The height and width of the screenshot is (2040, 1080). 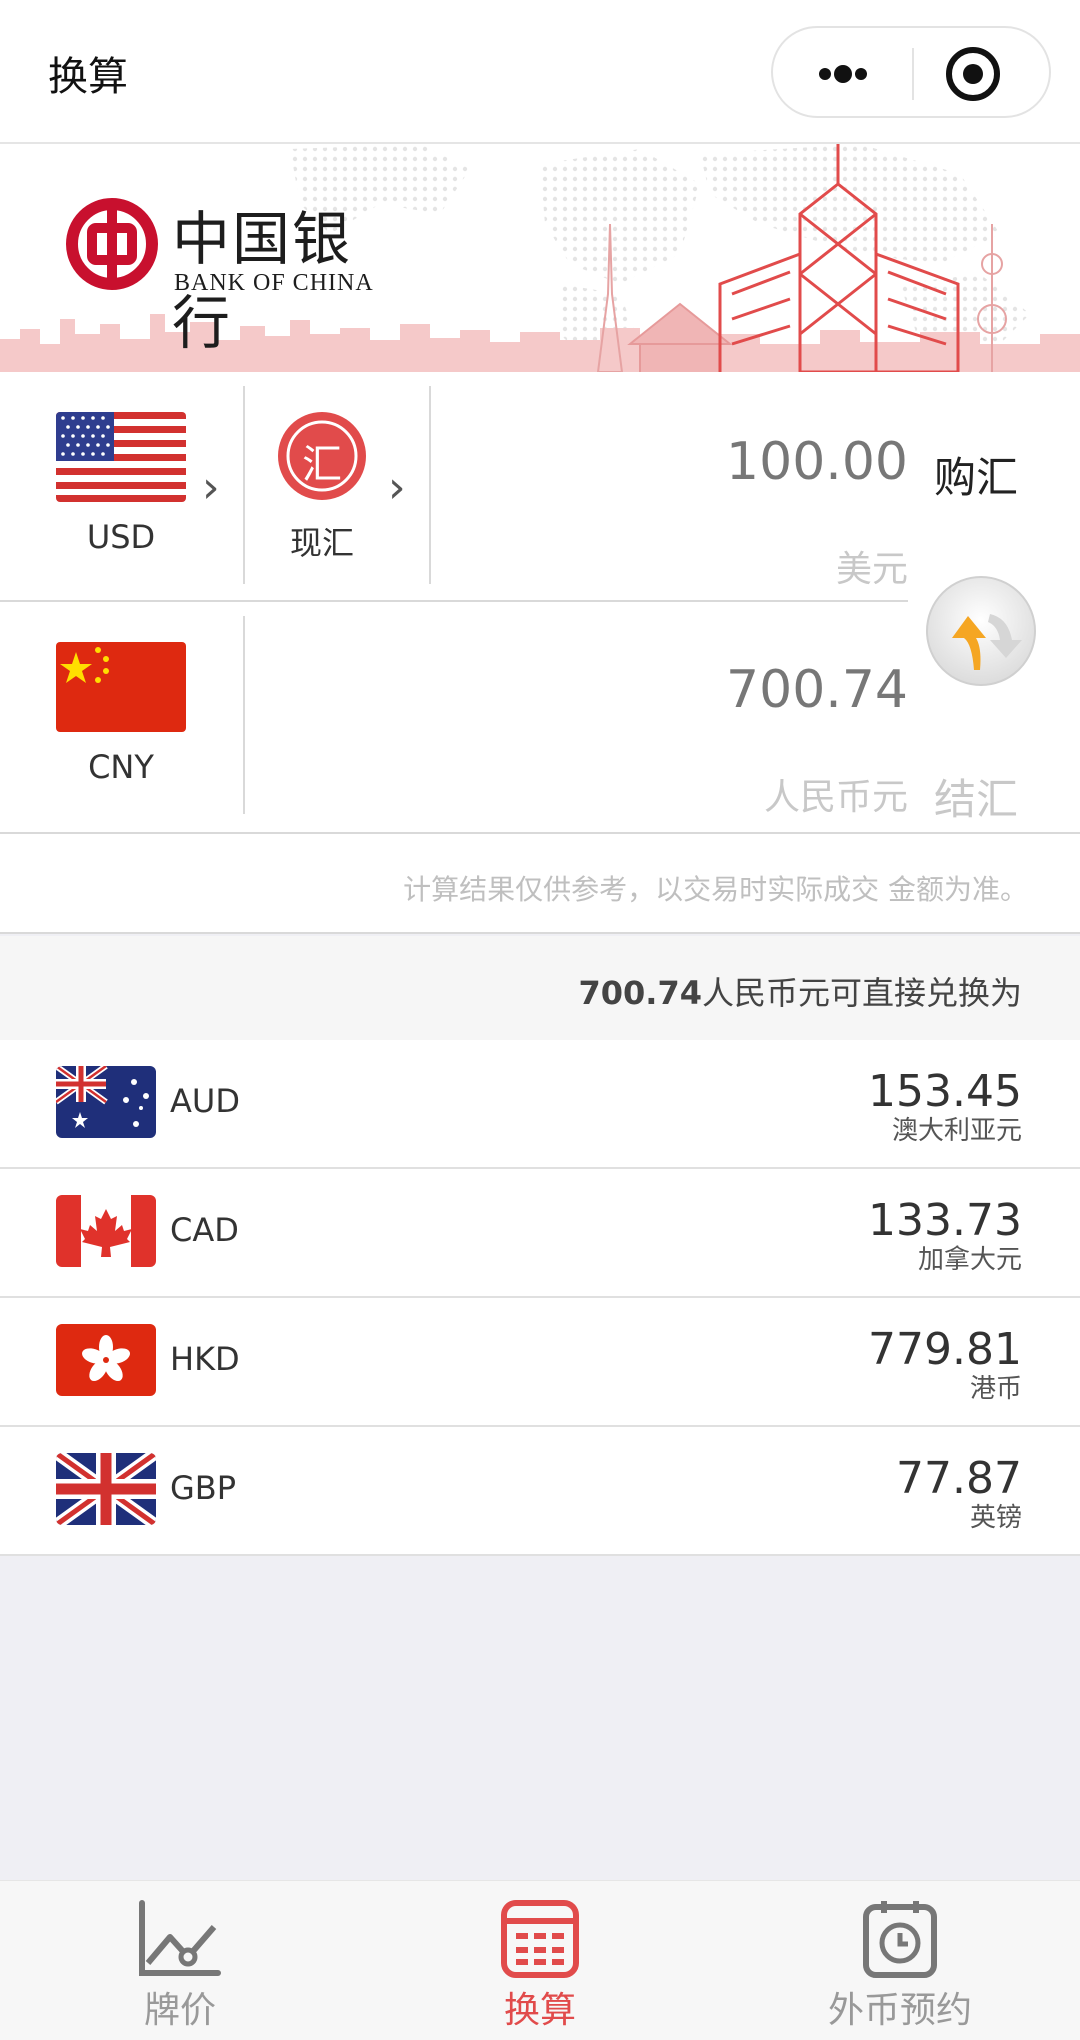 I want to click on disclaimer-band: 计算结果仅供参考，以交易时实际成交 金额为准。, so click(x=540, y=884).